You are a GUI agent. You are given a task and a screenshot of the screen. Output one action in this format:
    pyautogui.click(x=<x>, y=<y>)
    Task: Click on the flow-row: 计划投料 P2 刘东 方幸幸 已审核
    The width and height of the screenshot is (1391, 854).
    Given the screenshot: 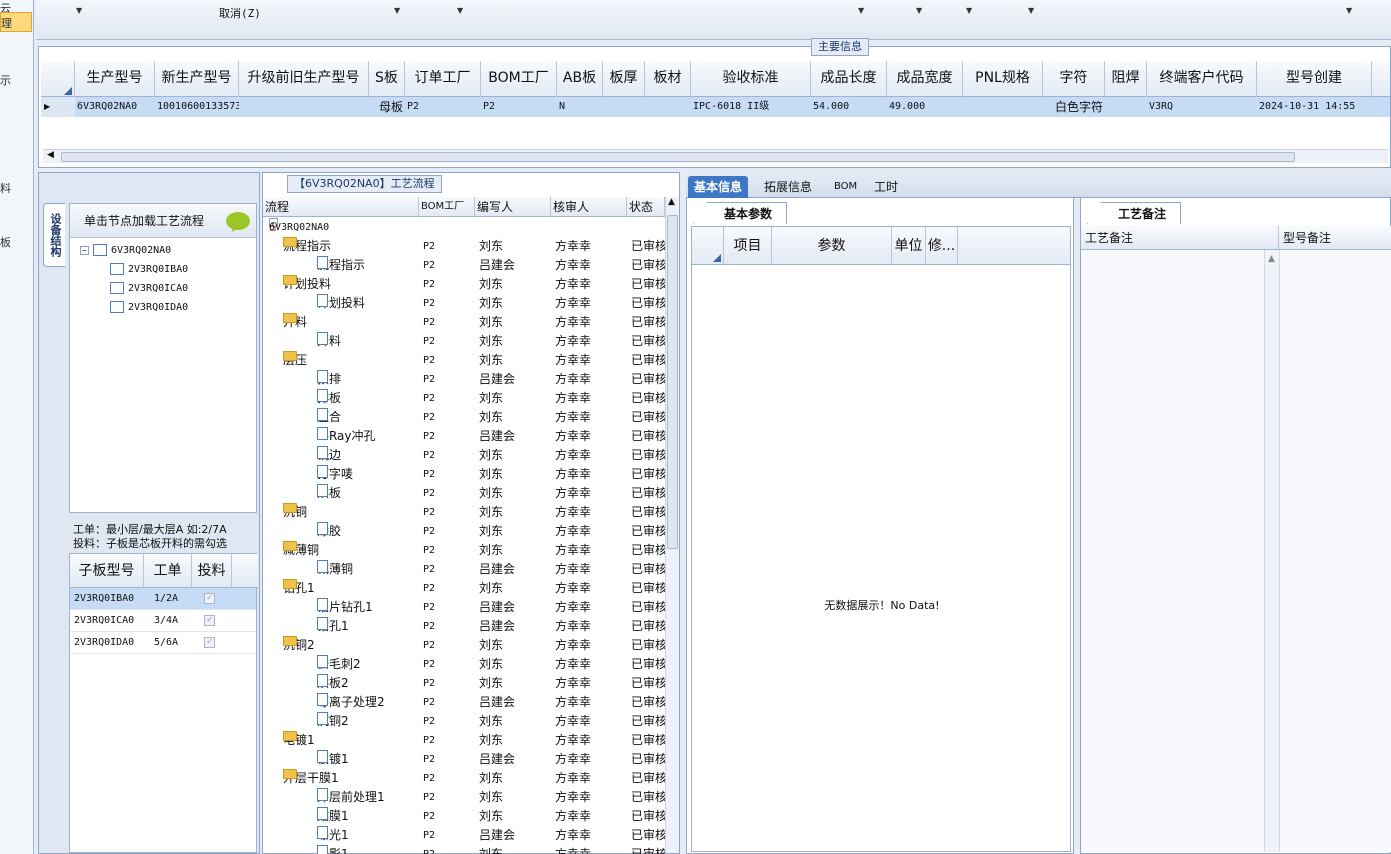 What is the action you would take?
    pyautogui.click(x=464, y=303)
    